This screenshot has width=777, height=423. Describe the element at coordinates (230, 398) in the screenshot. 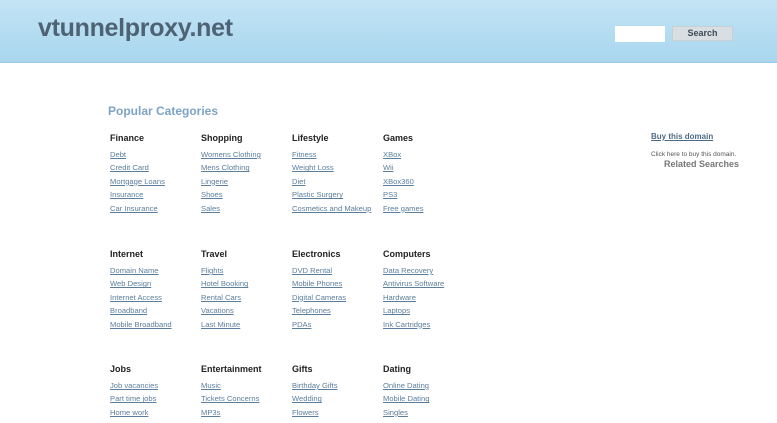

I see `category-link: Tickets Concerns` at that location.